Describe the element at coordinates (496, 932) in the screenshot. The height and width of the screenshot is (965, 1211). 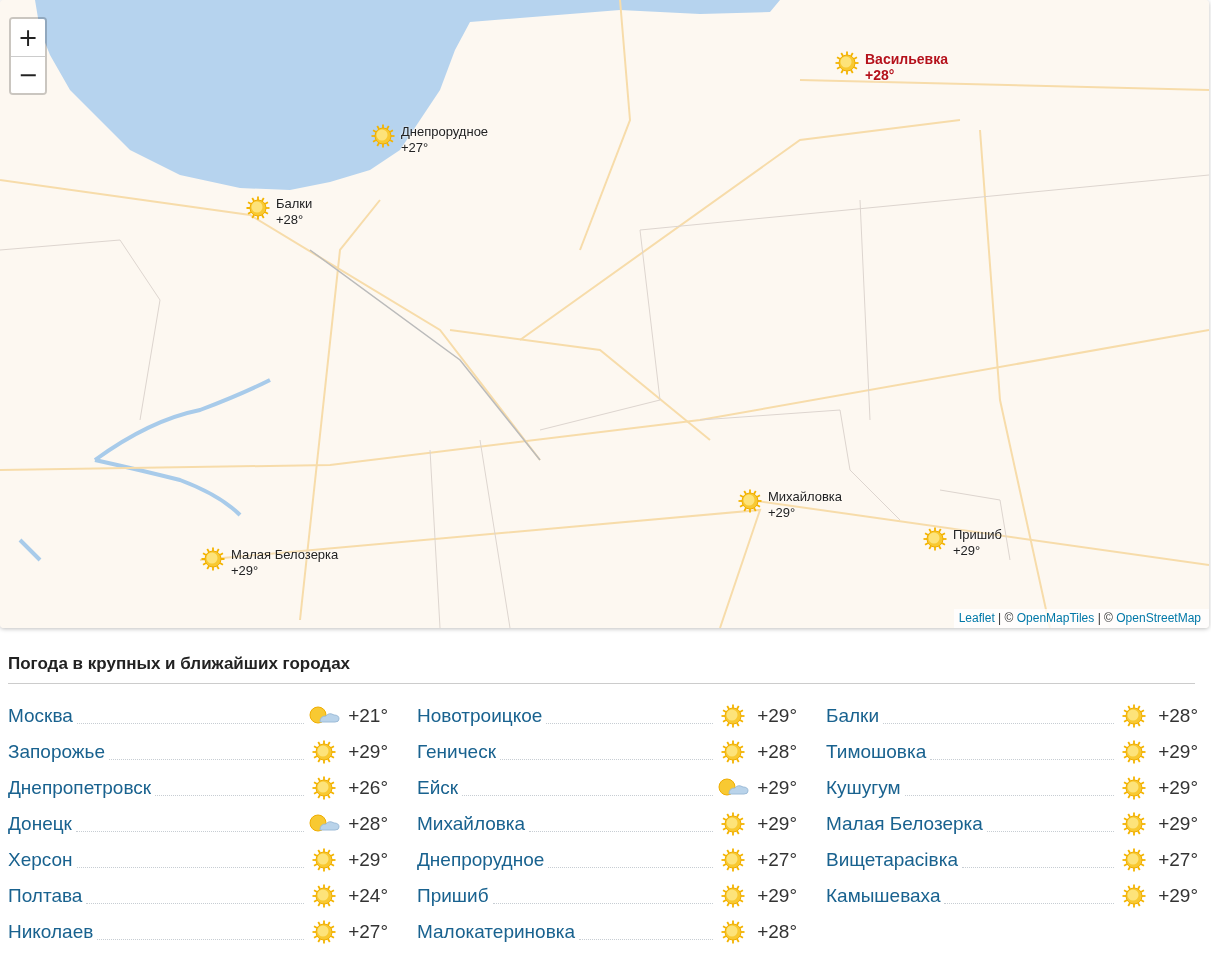
I see `city-link: Малокатериновка` at that location.